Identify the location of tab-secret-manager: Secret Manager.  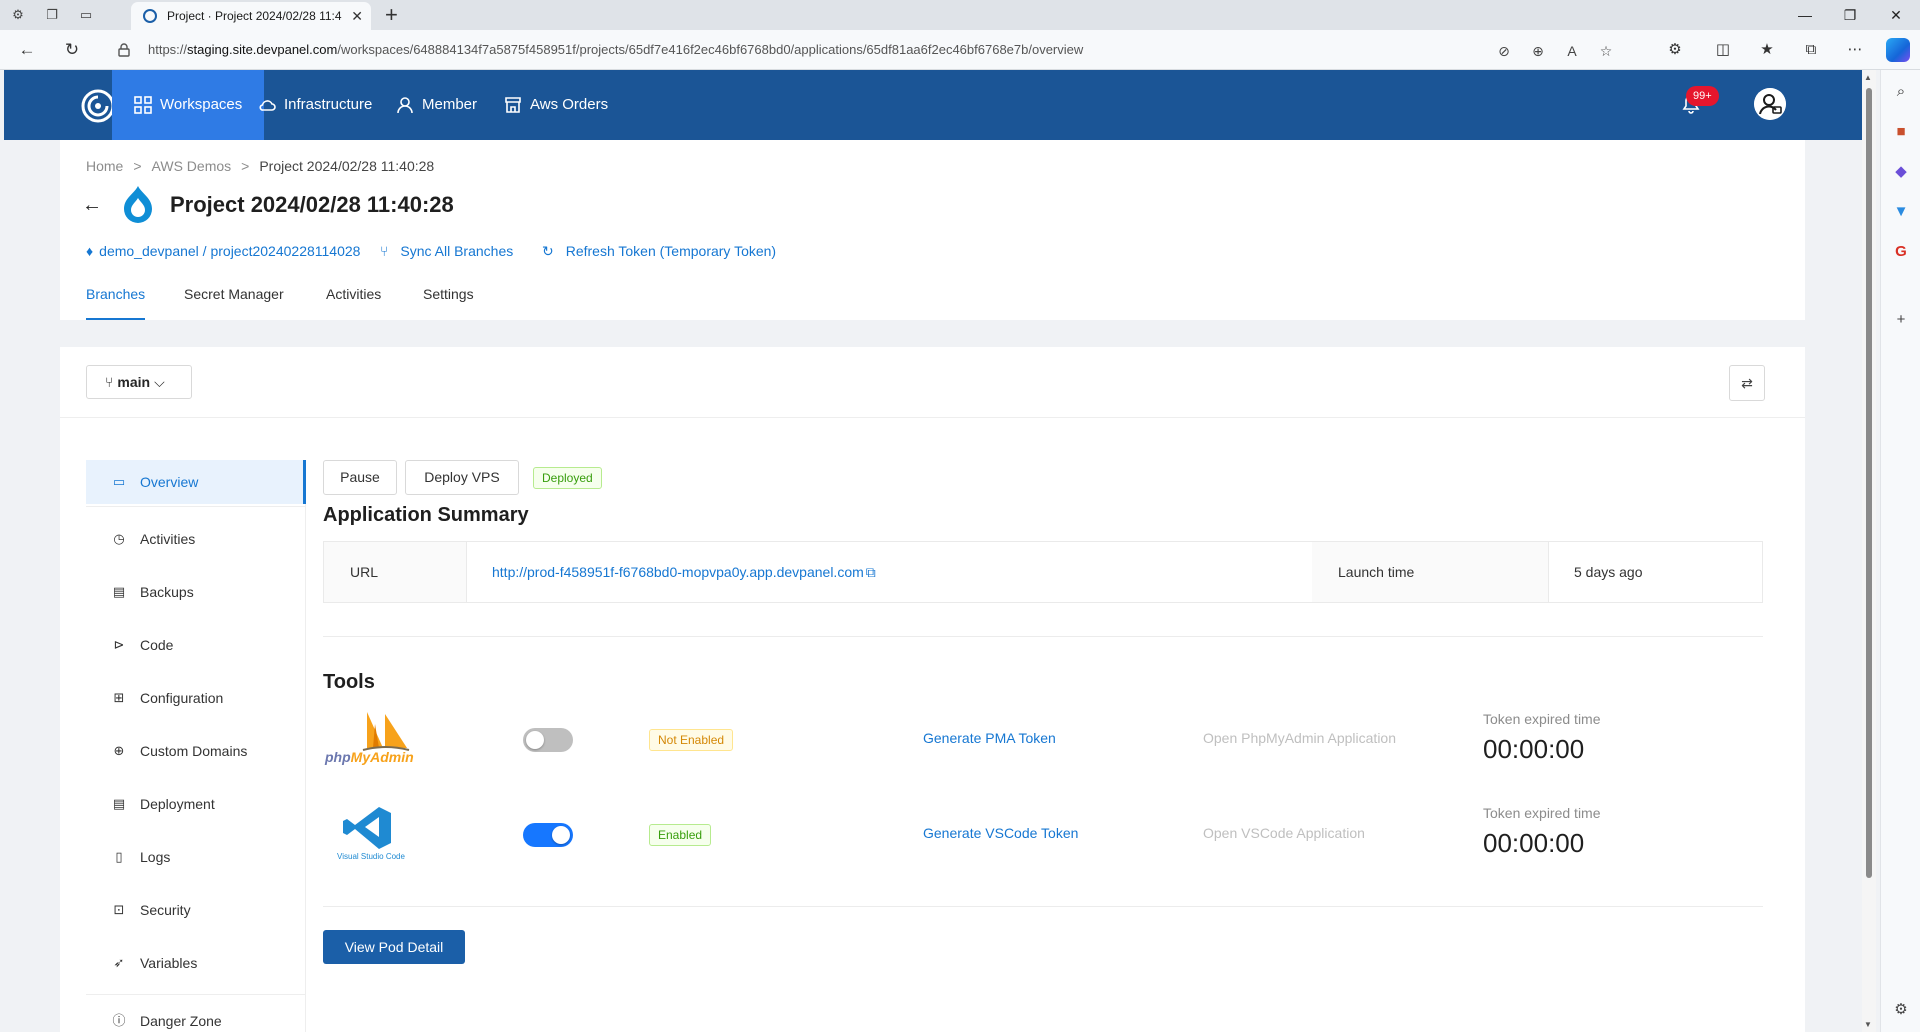
(234, 303).